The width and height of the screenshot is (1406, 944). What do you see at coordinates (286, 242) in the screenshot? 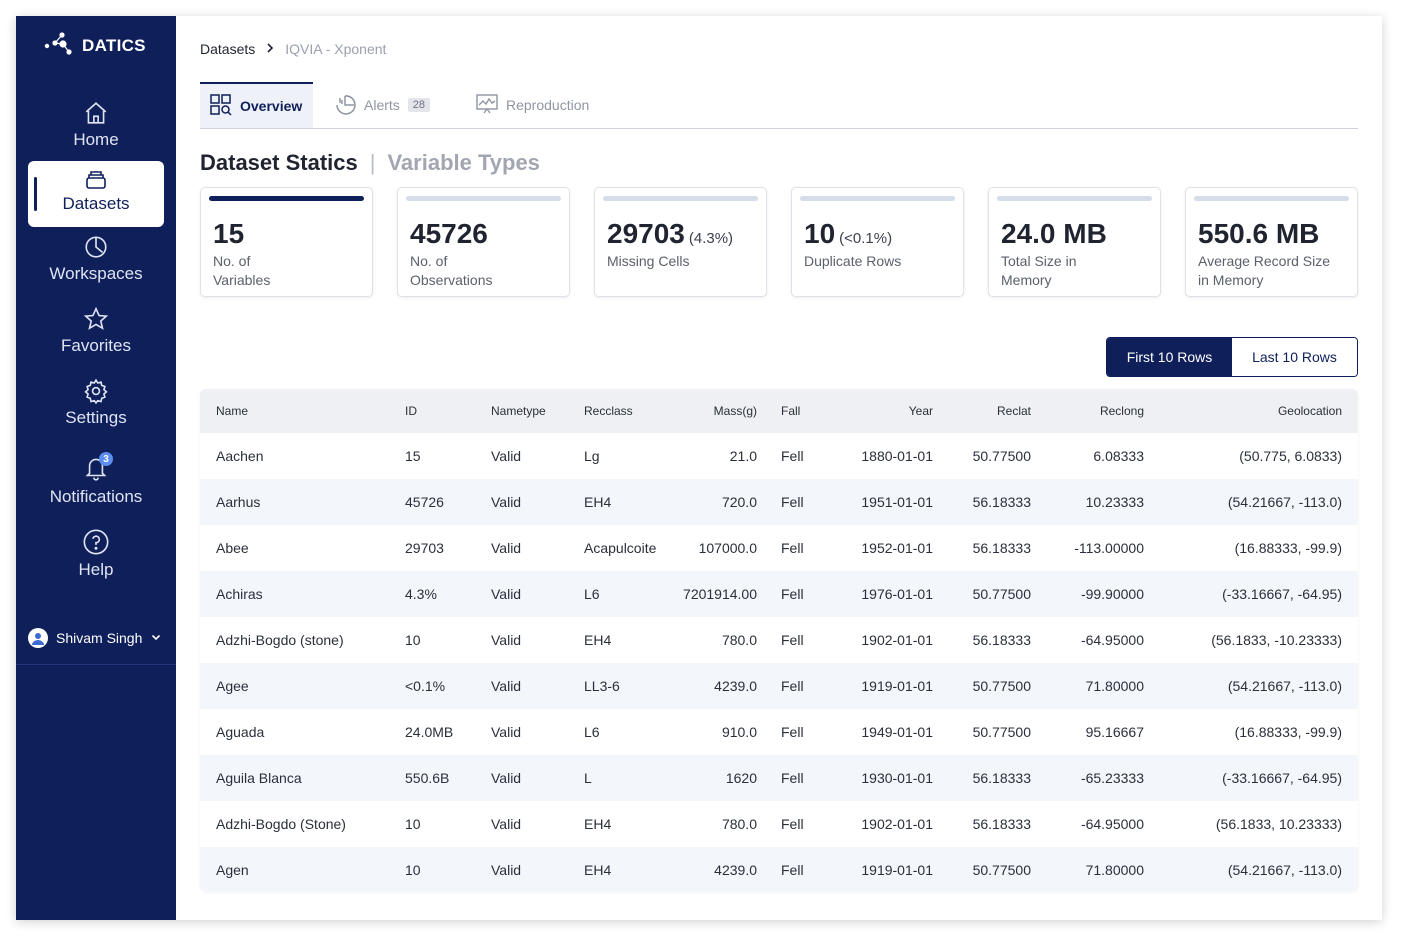
I see `stat-card-variables: 15 No. of Variables` at bounding box center [286, 242].